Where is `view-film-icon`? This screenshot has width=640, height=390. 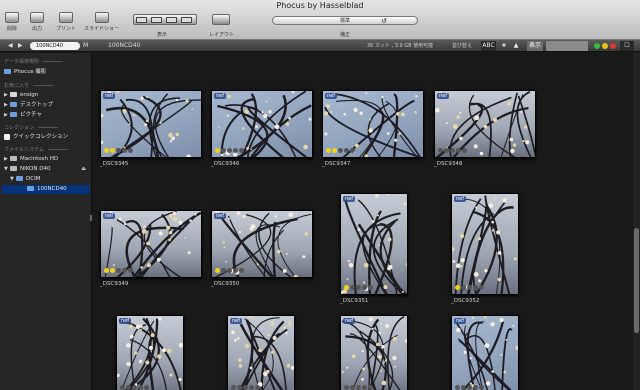 view-film-icon is located at coordinates (186, 20).